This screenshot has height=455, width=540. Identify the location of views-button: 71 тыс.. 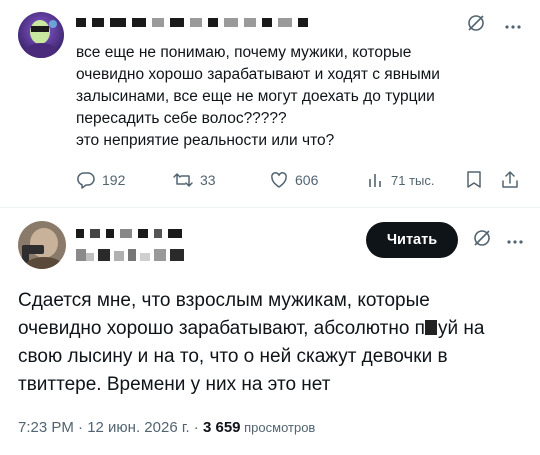
(400, 180).